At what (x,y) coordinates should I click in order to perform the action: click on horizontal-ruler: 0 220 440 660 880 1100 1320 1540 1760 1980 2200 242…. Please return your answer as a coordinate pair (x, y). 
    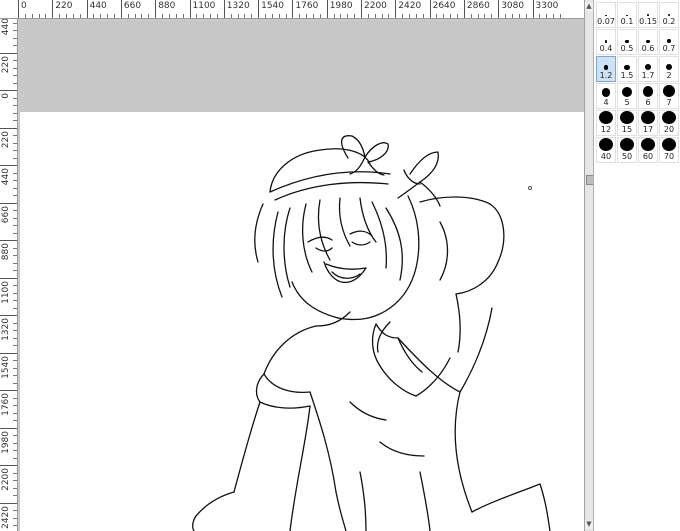
    Looking at the image, I should click on (292, 9).